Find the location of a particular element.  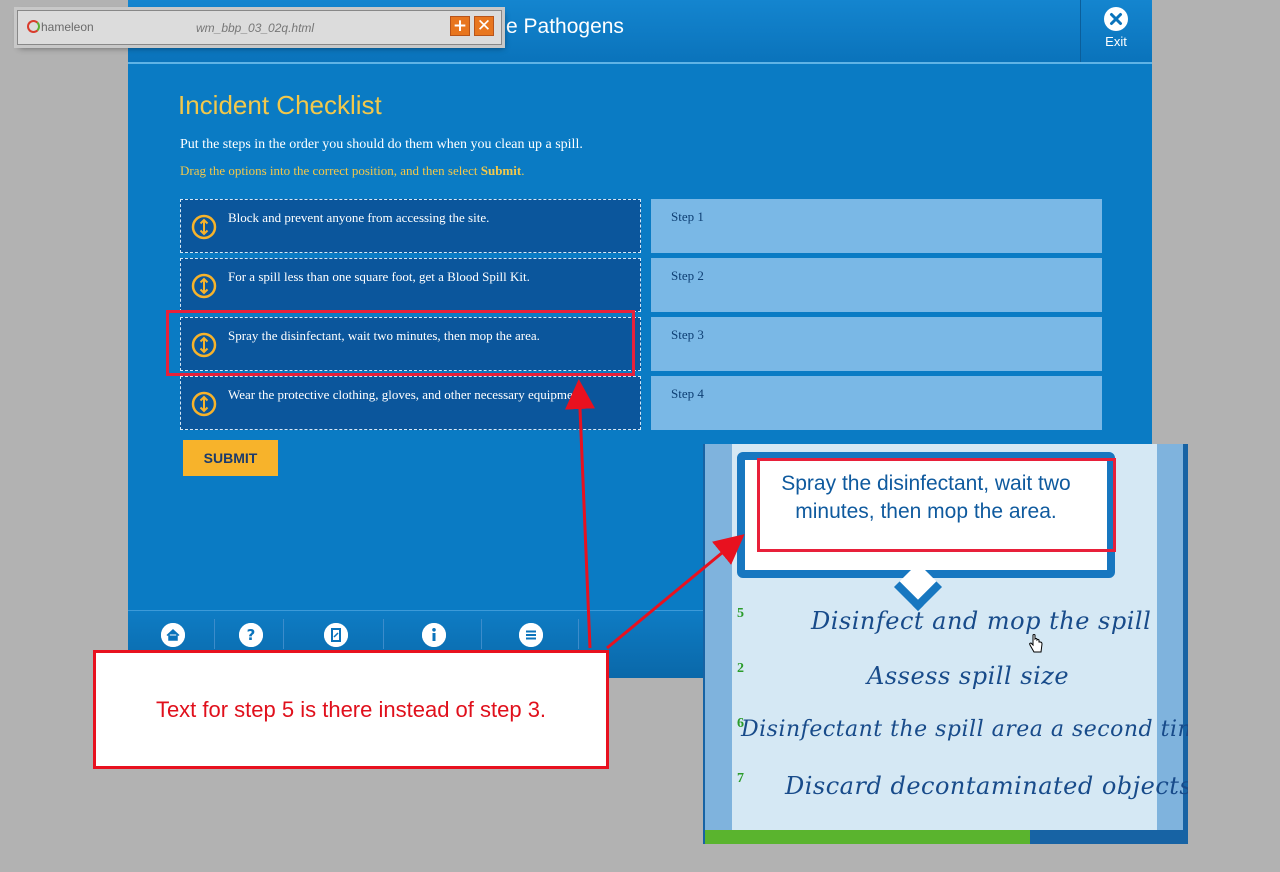

step-label: Step 1 is located at coordinates (687, 216).